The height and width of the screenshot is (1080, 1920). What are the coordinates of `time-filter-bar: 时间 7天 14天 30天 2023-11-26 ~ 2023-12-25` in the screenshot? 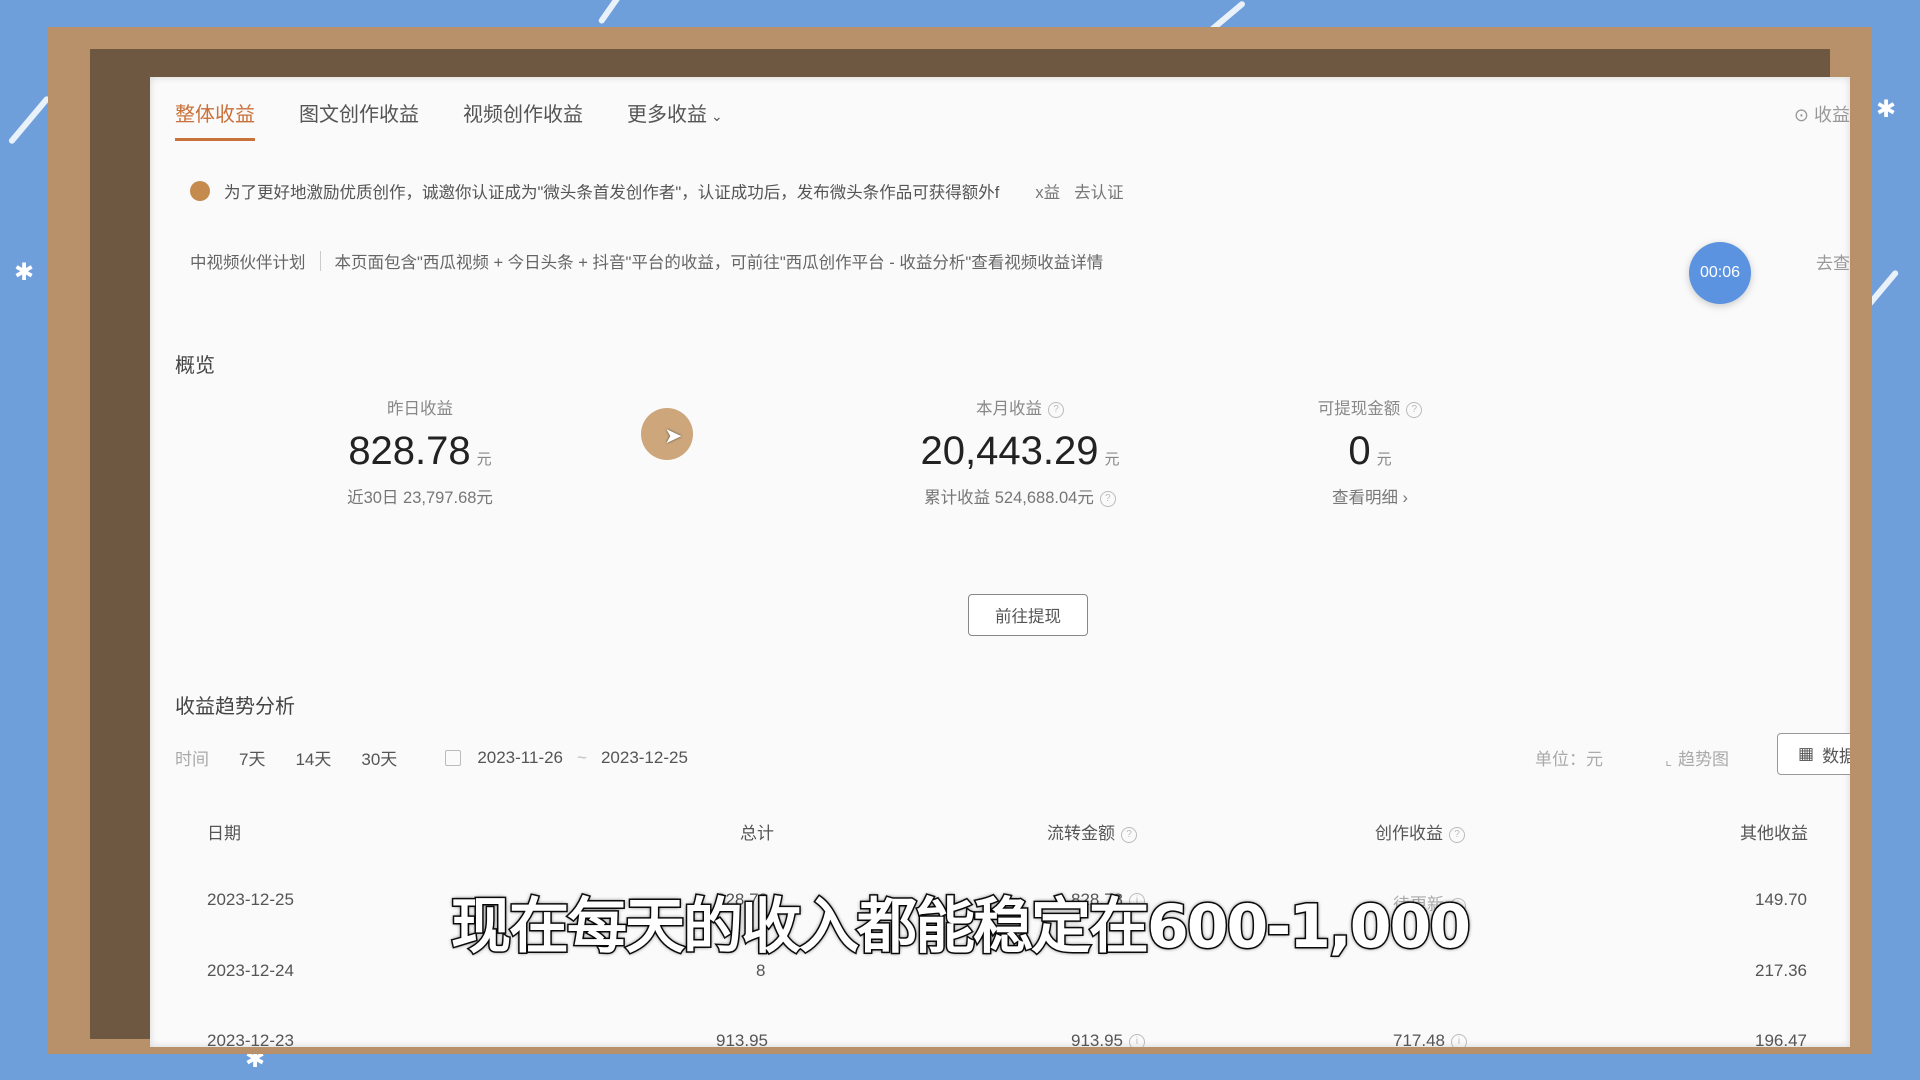 It's located at (431, 757).